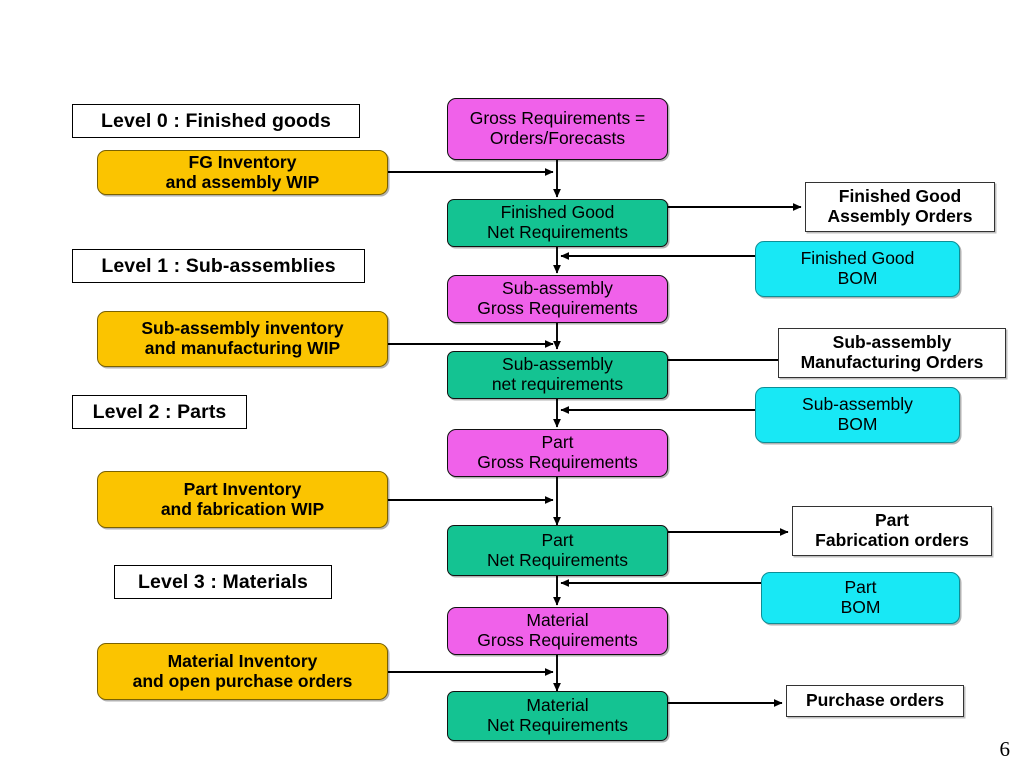  What do you see at coordinates (857, 258) in the screenshot?
I see `bom-box-finished-good-line1: Finished Good` at bounding box center [857, 258].